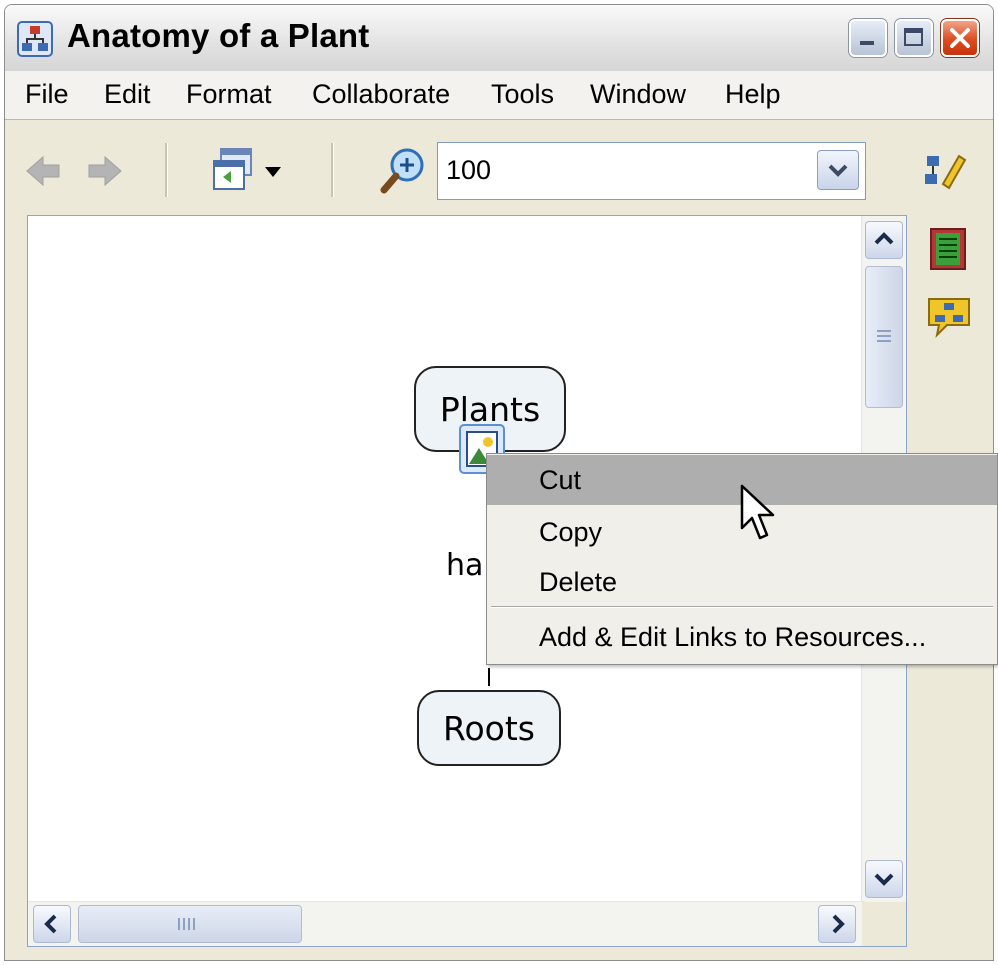 This screenshot has height=965, width=998. Describe the element at coordinates (127, 94) in the screenshot. I see `menu-edit: Edit` at that location.